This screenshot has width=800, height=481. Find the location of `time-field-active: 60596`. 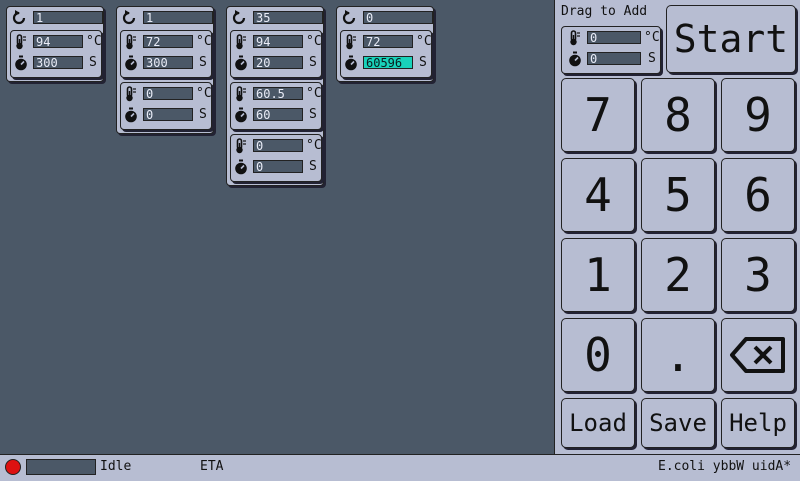

time-field-active: 60596 is located at coordinates (388, 62).